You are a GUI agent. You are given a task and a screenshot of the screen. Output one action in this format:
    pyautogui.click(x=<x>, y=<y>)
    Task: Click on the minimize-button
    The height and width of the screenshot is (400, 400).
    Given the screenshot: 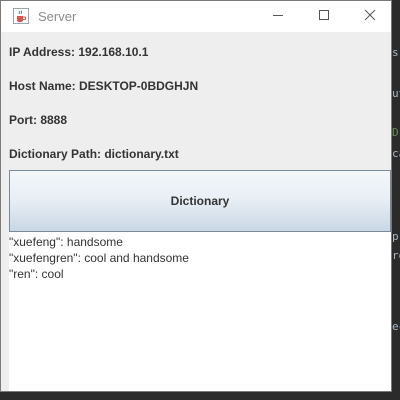 What is the action you would take?
    pyautogui.click(x=278, y=16)
    